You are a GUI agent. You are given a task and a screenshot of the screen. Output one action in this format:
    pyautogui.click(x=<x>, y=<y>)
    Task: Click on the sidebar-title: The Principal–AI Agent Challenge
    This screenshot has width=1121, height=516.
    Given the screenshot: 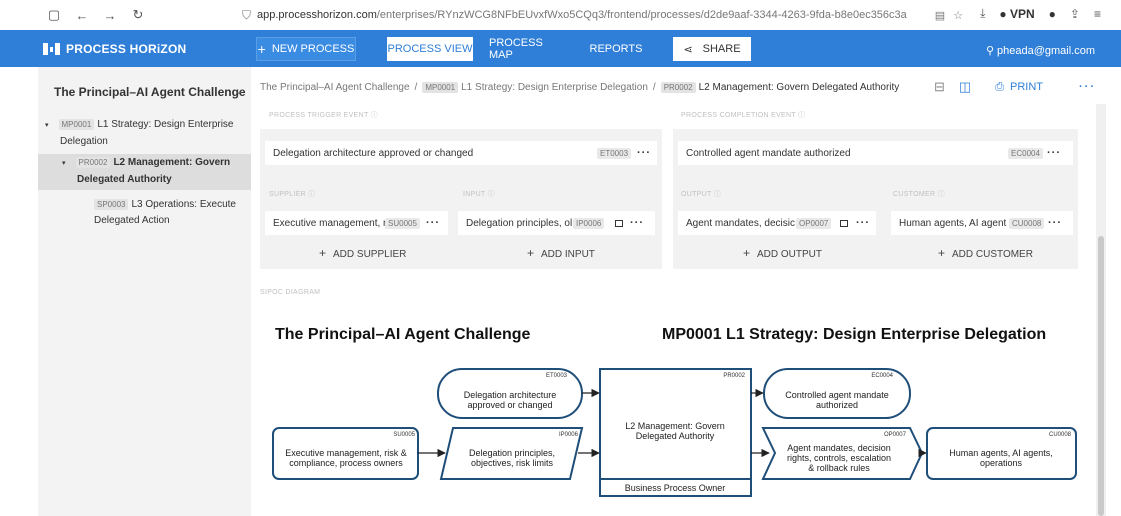 What is the action you would take?
    pyautogui.click(x=150, y=92)
    